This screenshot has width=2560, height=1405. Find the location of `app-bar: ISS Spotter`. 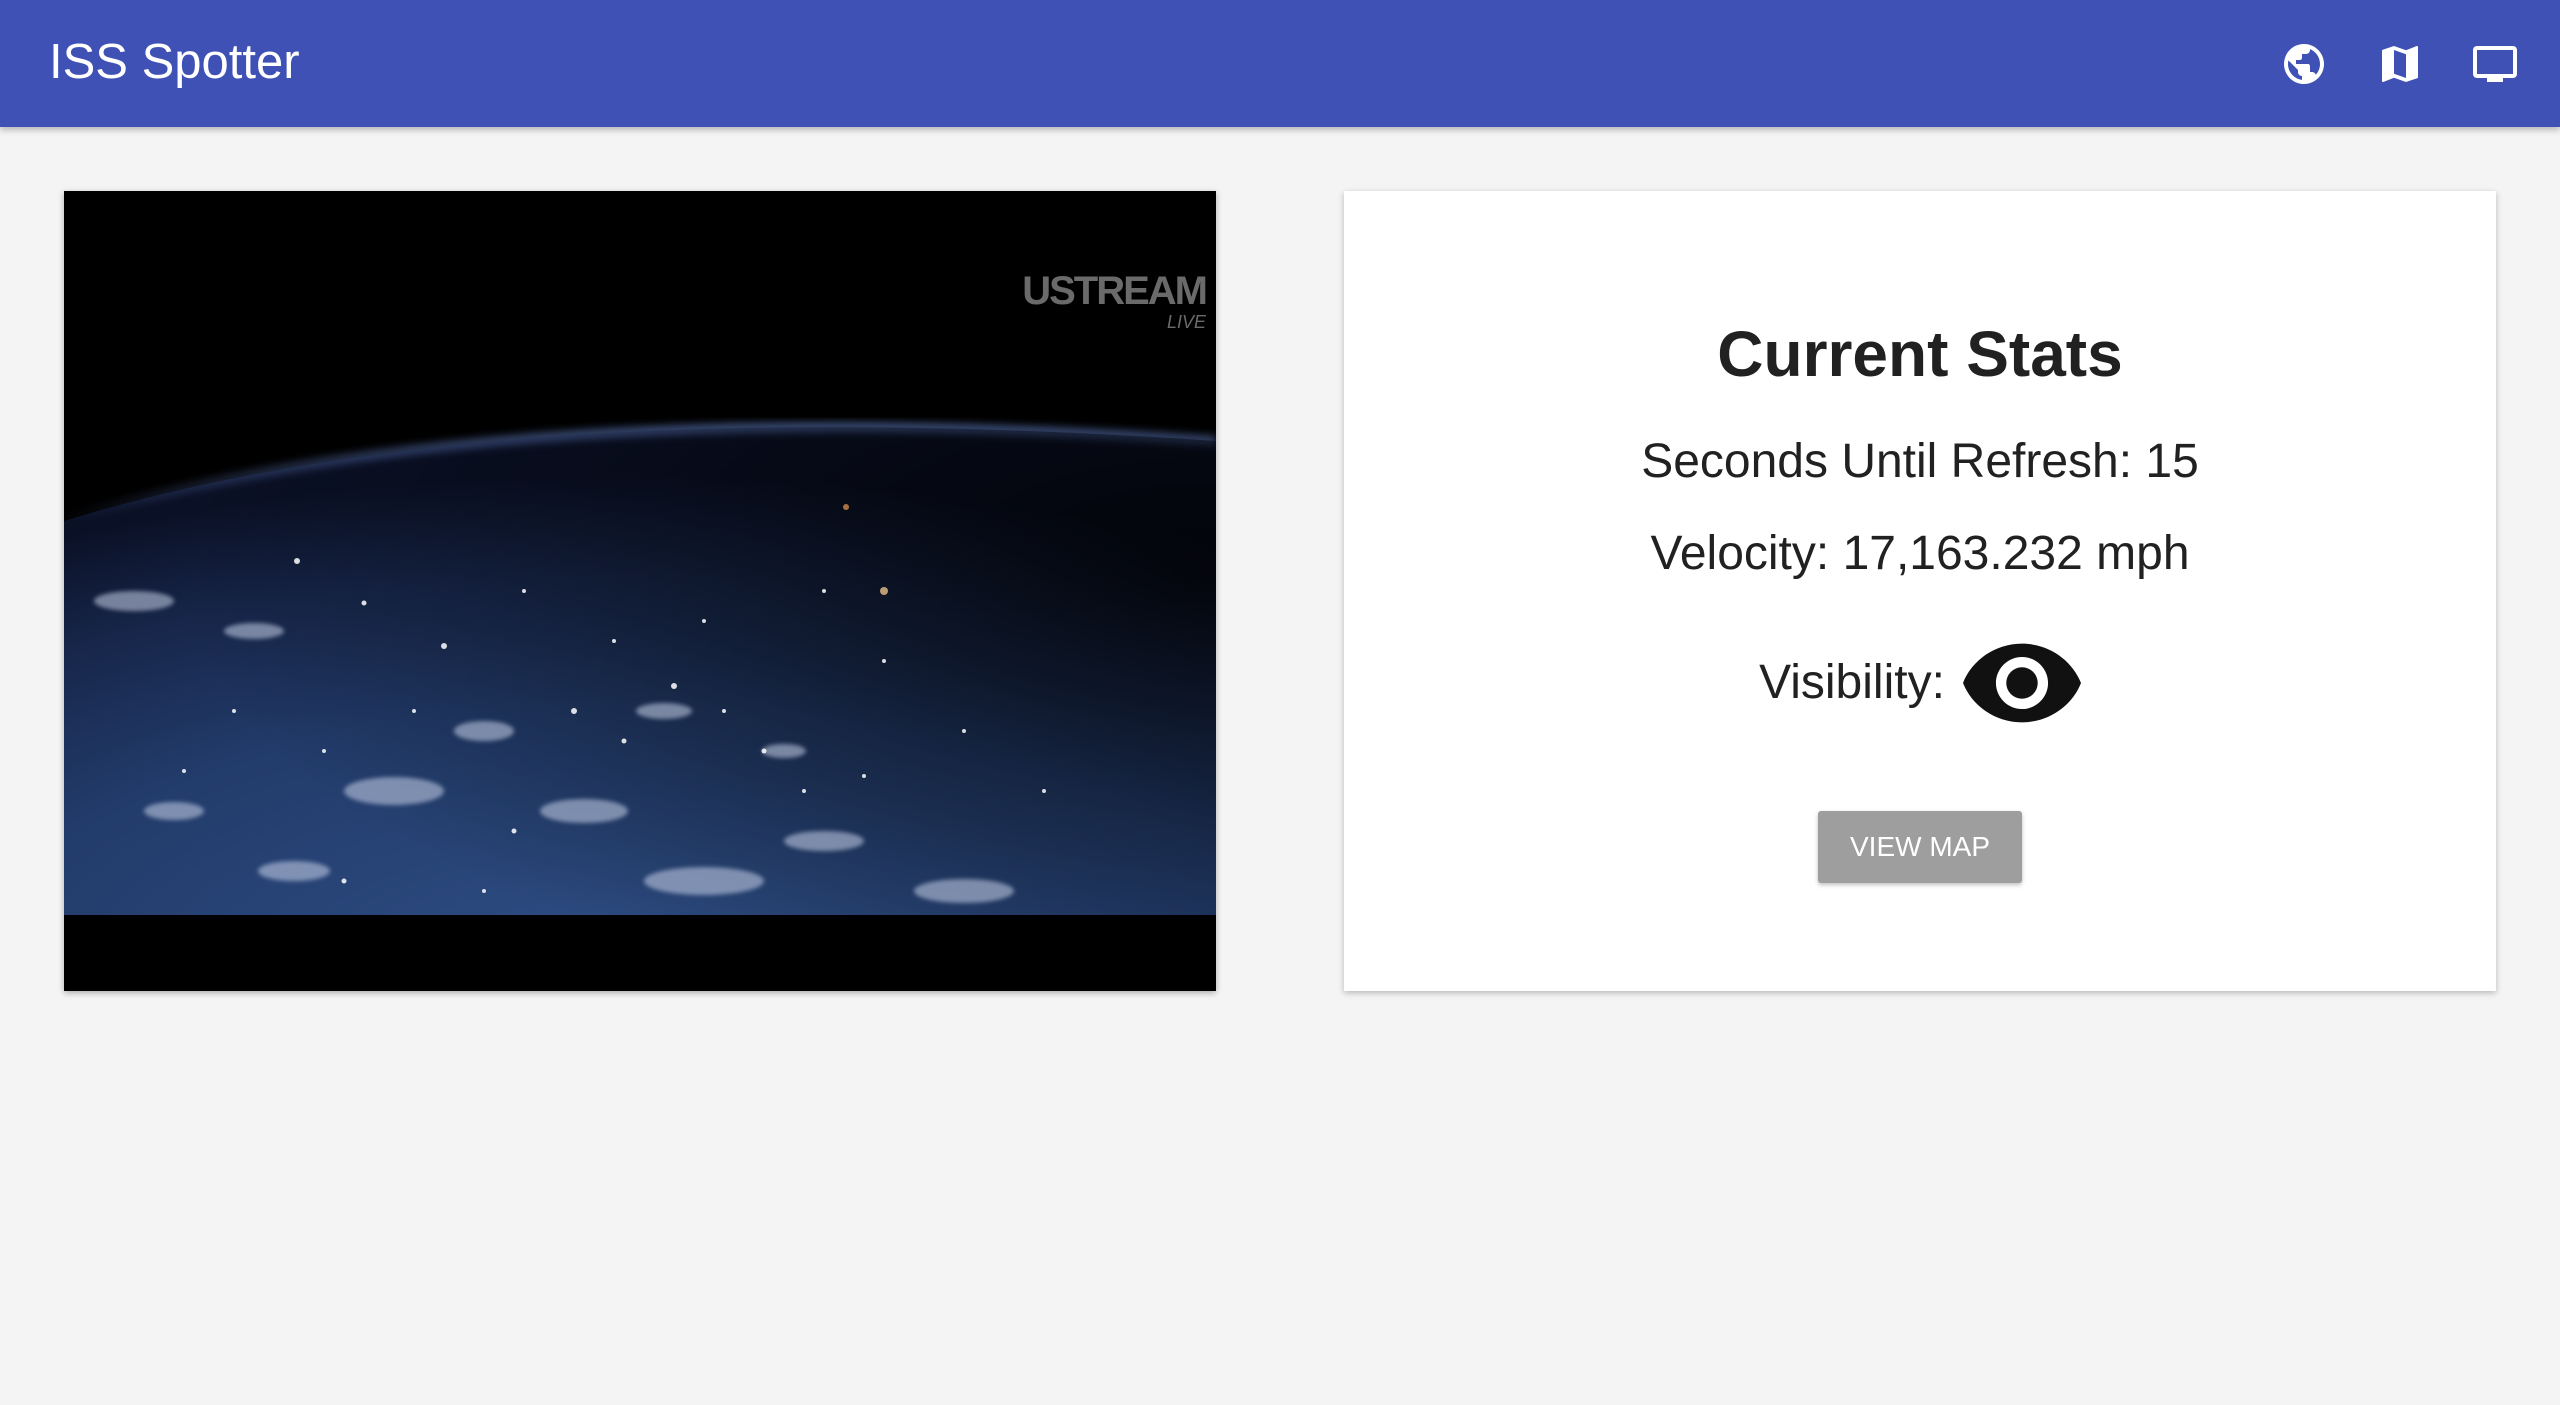

app-bar: ISS Spotter is located at coordinates (1280, 63).